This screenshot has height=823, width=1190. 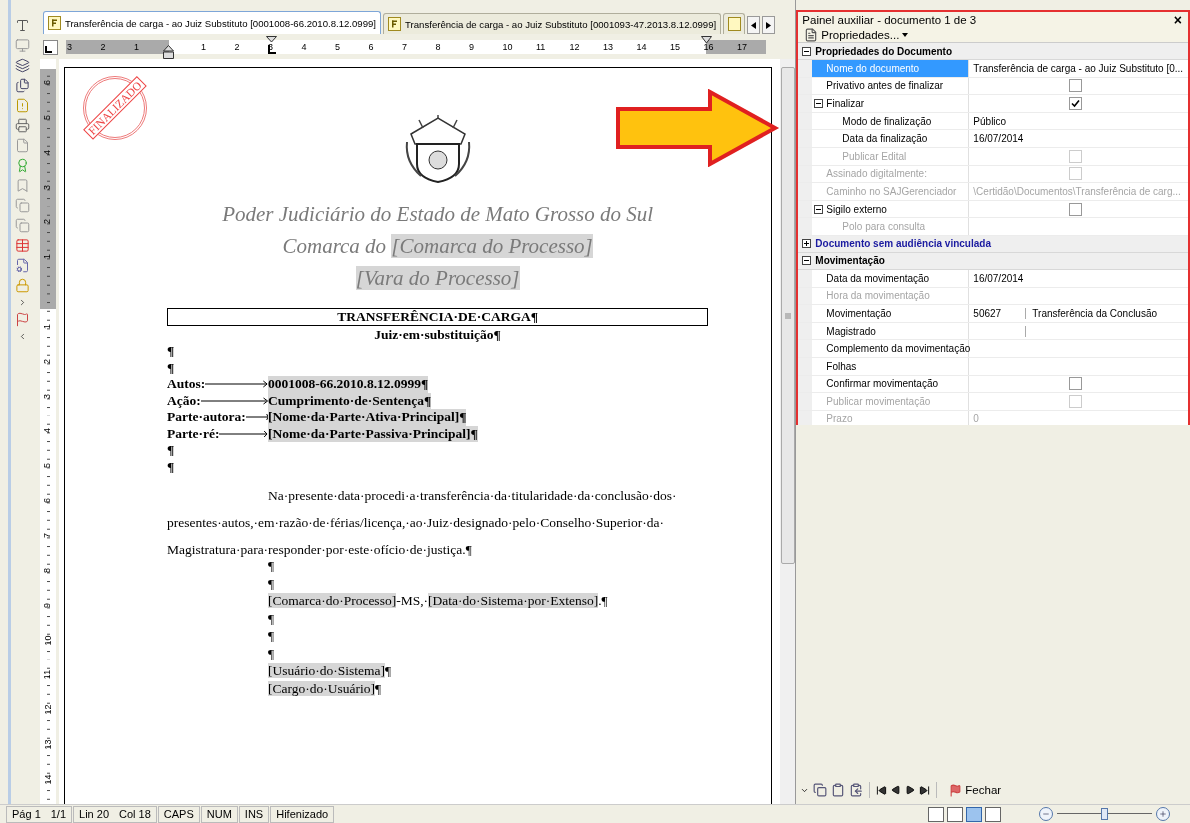 What do you see at coordinates (23, 125) in the screenshot?
I see `printer-icon` at bounding box center [23, 125].